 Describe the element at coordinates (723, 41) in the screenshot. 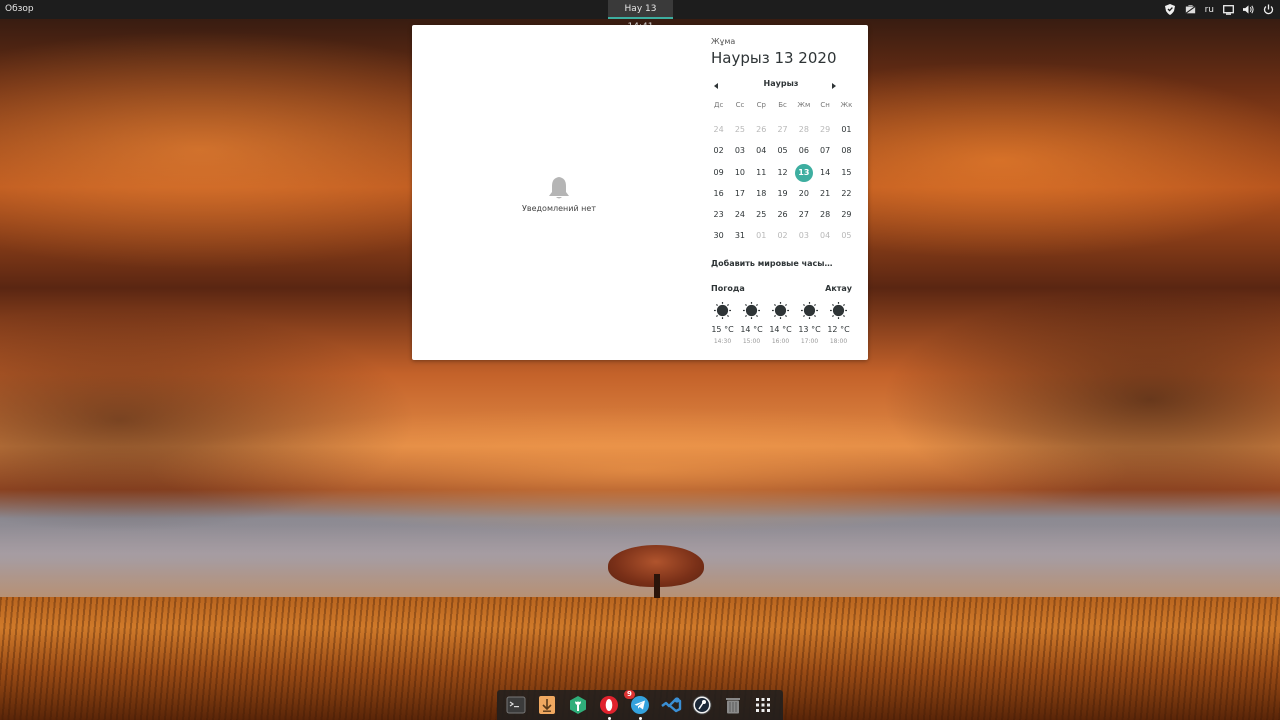

I see `weekday-label: Жұма` at that location.